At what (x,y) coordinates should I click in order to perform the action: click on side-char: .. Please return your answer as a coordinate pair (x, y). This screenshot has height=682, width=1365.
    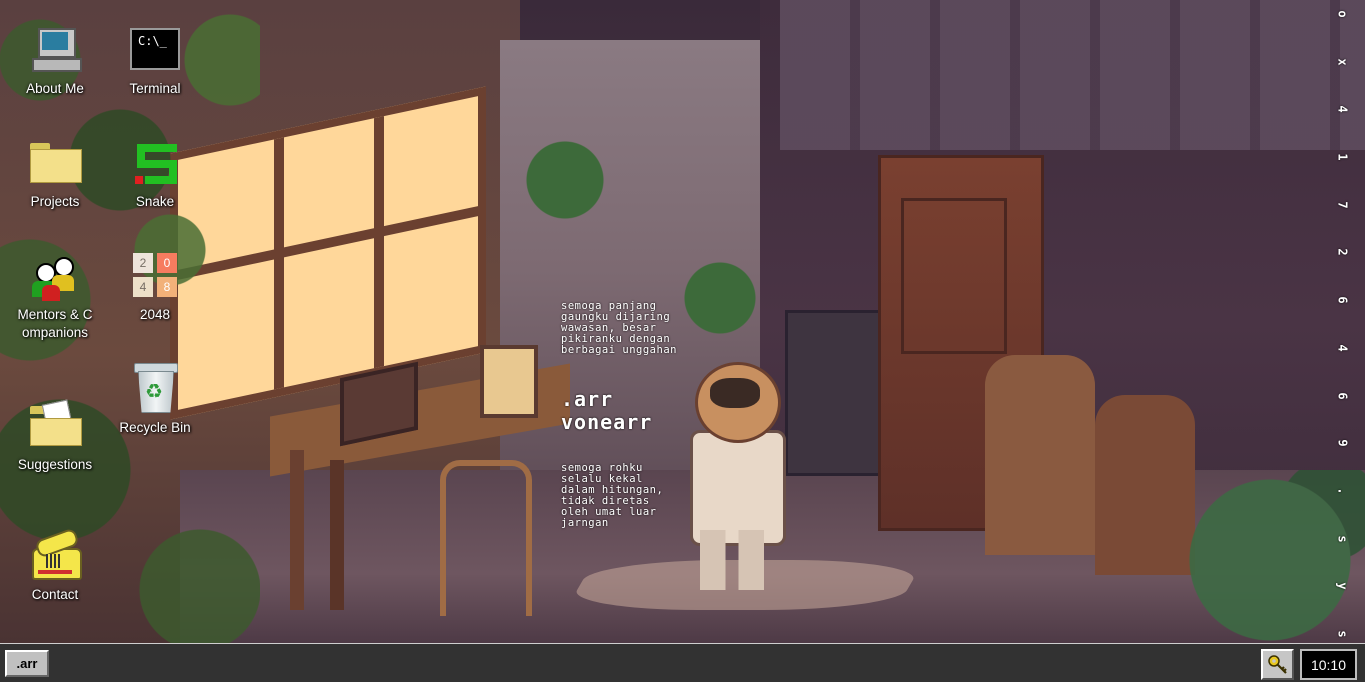
    Looking at the image, I should click on (1342, 491).